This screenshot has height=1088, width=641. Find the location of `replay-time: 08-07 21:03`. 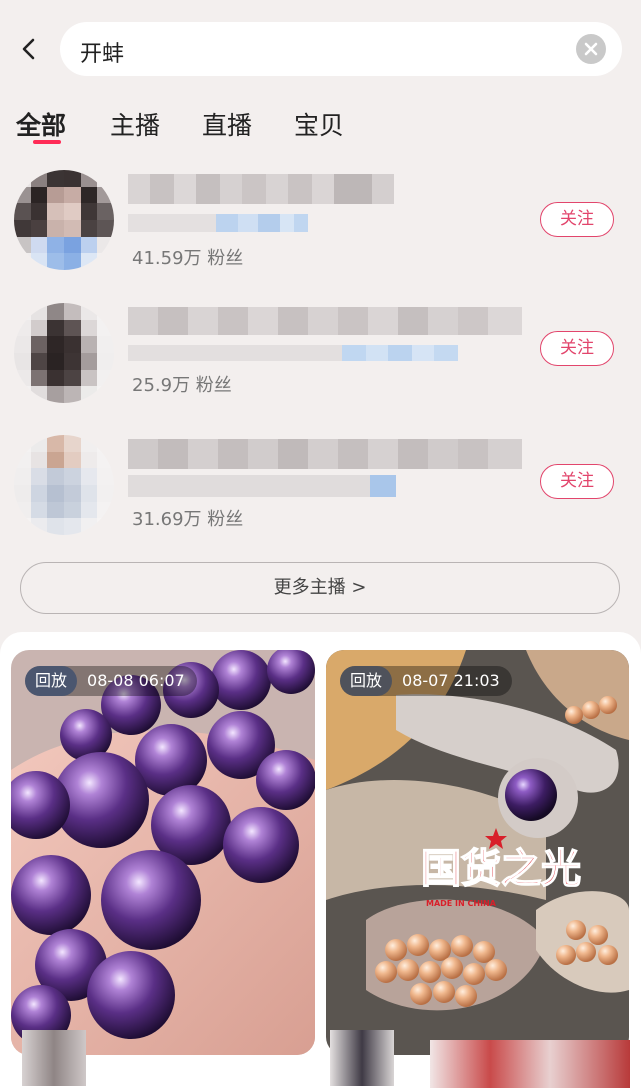

replay-time: 08-07 21:03 is located at coordinates (451, 680).